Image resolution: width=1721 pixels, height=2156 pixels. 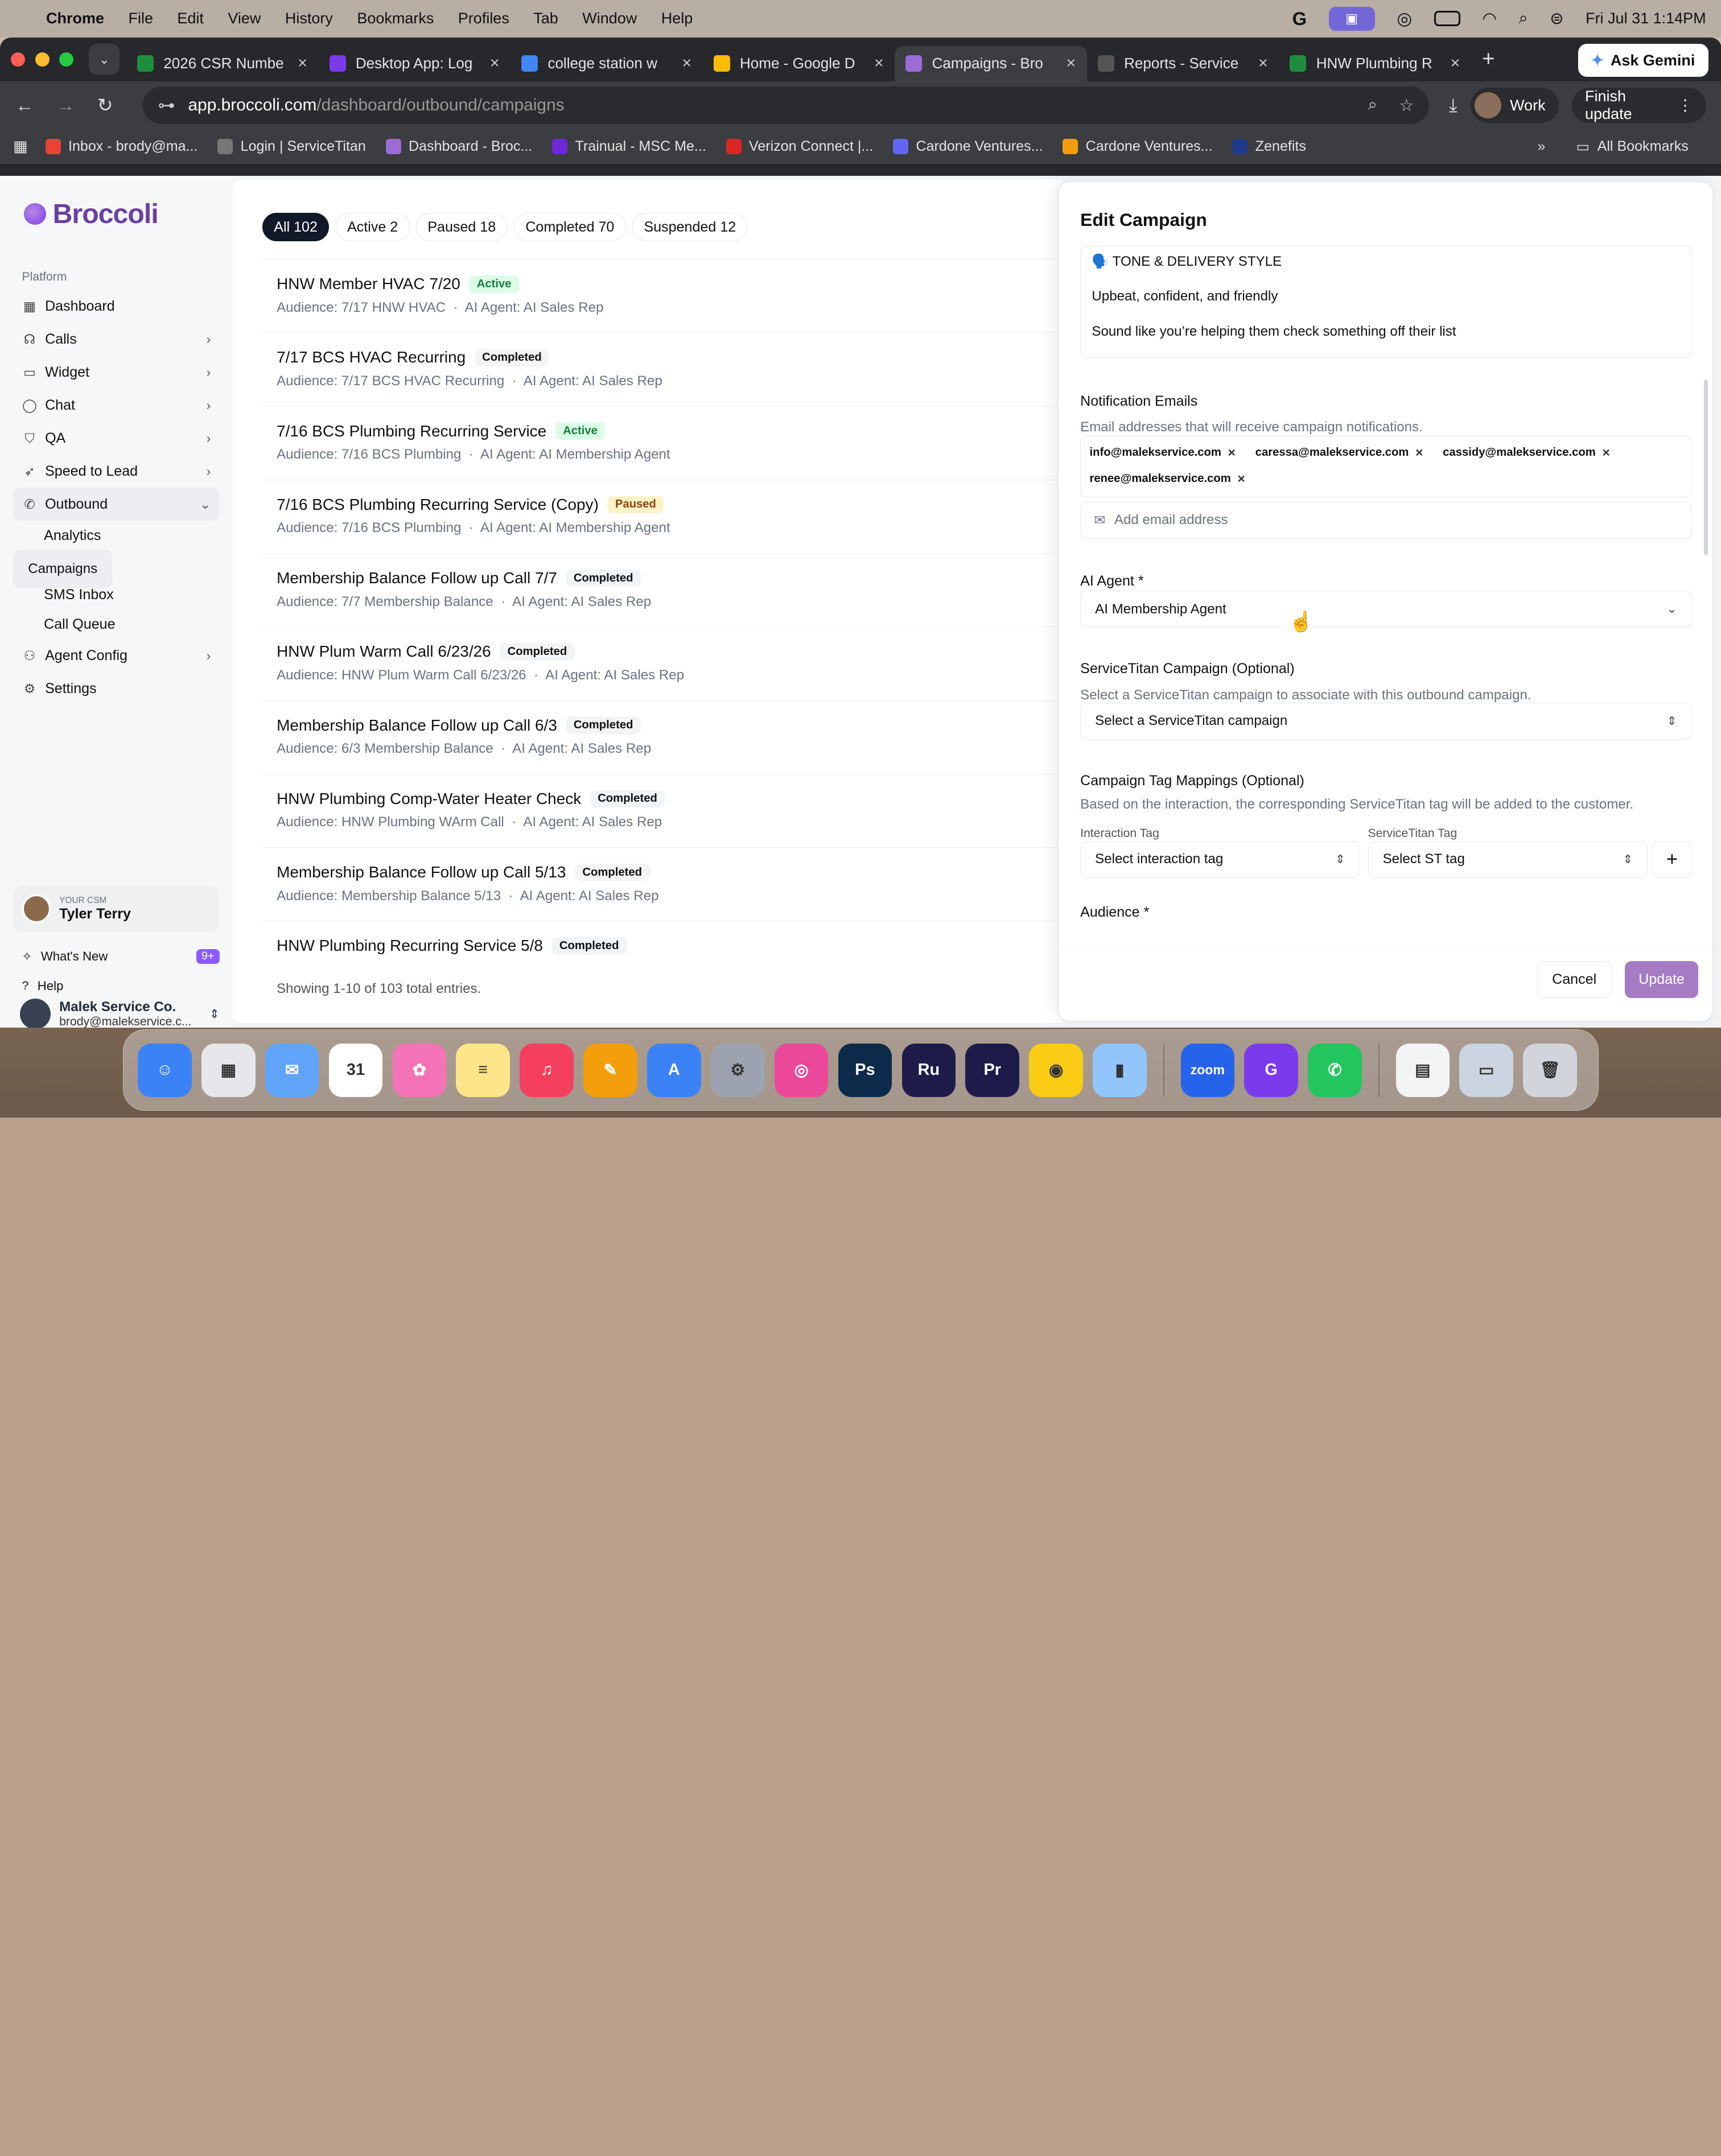 I want to click on dock-photos-icon: ✿, so click(x=419, y=1070).